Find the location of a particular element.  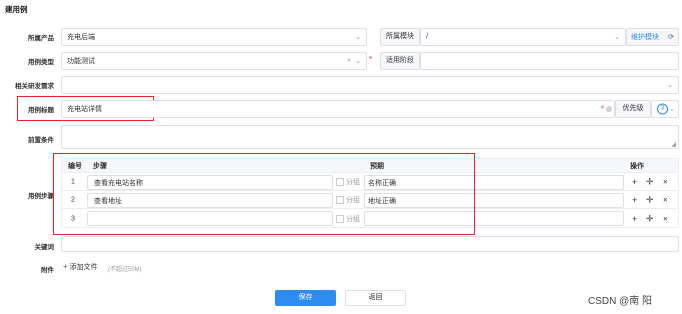

priority-label: 优先级 is located at coordinates (633, 109).